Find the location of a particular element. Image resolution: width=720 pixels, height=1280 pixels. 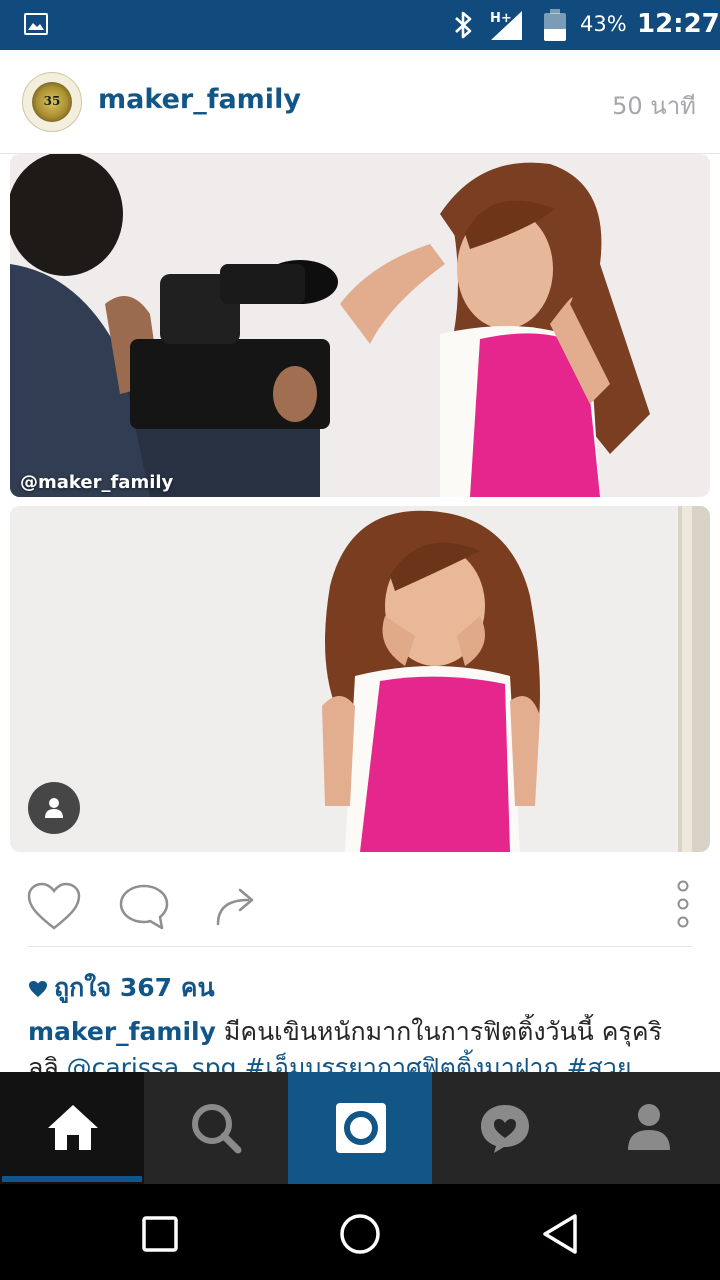

signal-icon: H+ is located at coordinates (506, 25).